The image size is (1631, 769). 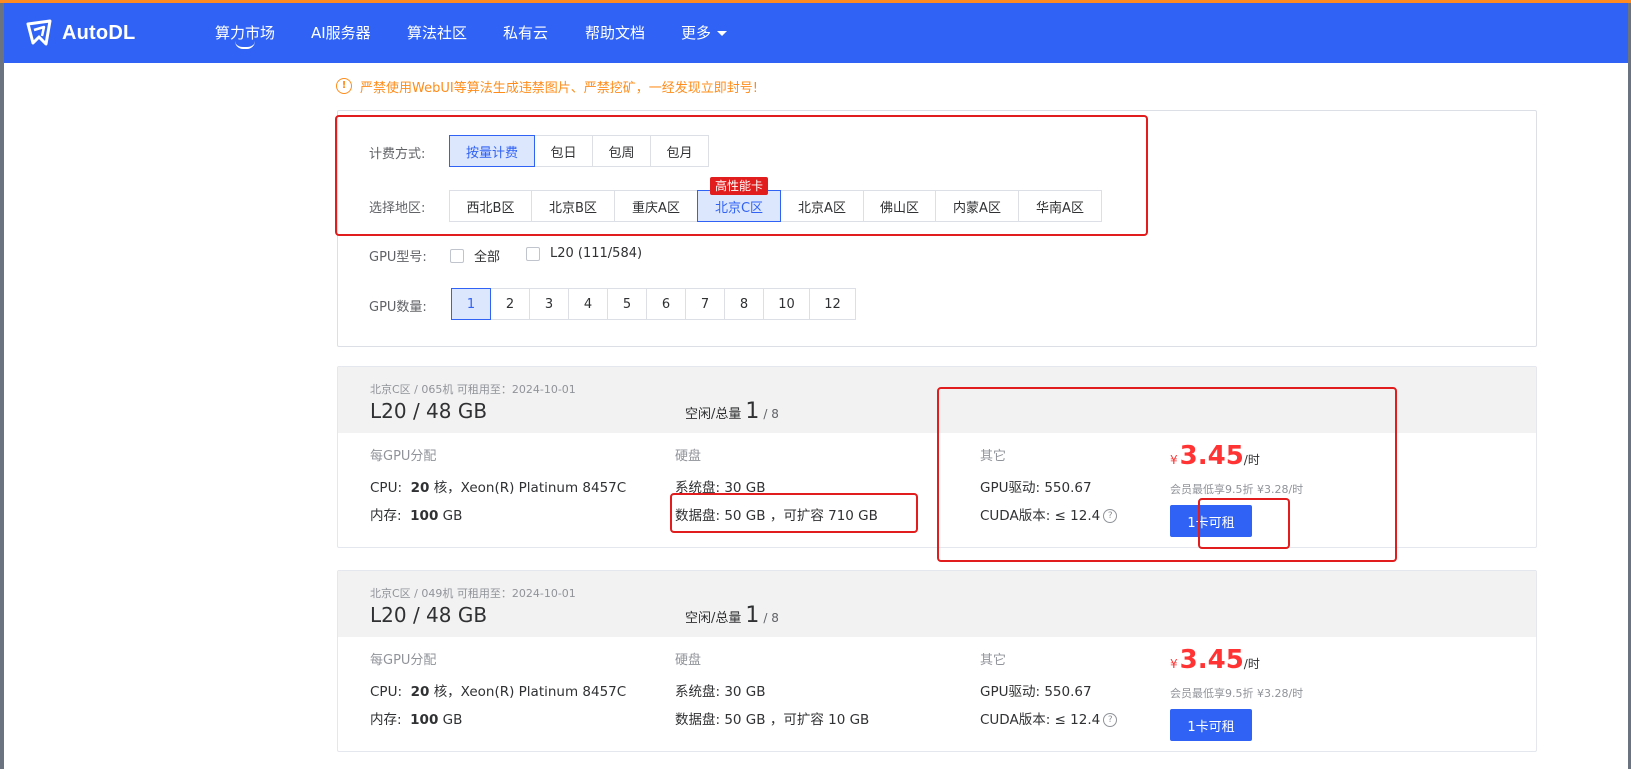 I want to click on nav-item-more: 更多, so click(x=704, y=33).